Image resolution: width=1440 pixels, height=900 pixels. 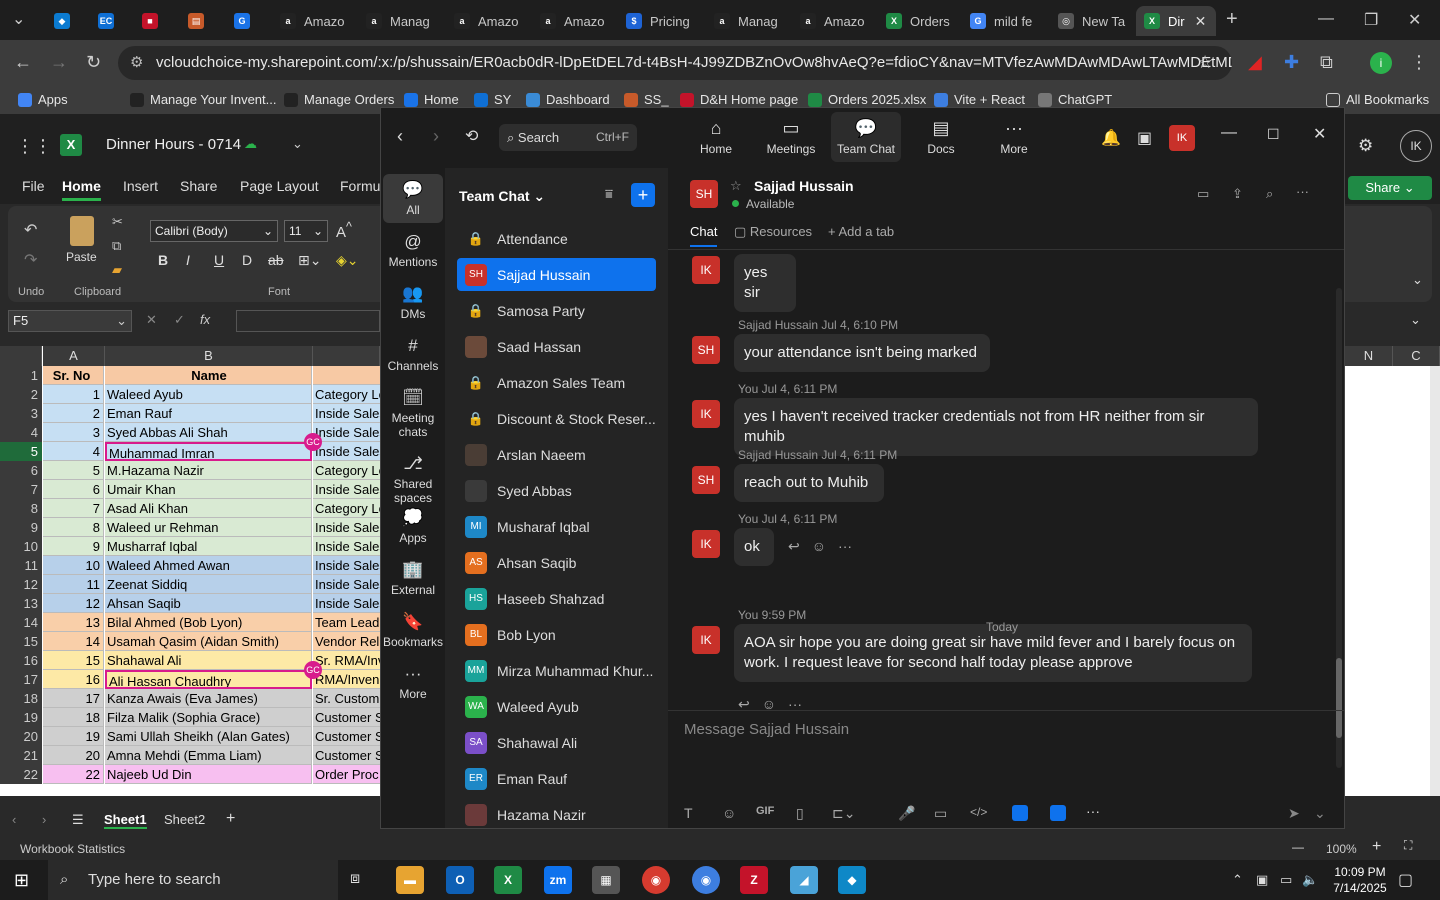 I want to click on tab-file: File, so click(x=33, y=186).